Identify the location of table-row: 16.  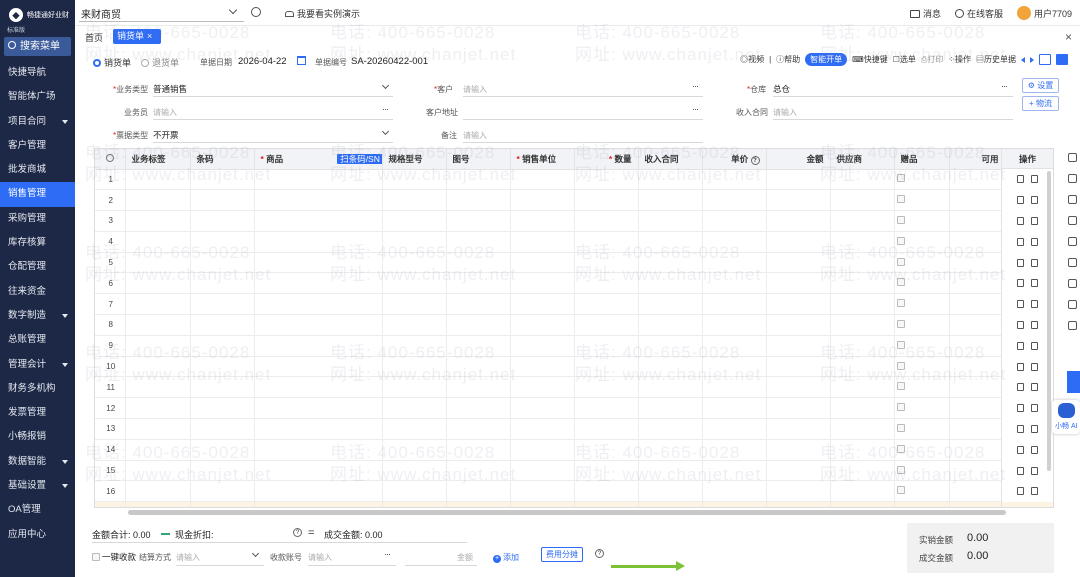
(574, 491).